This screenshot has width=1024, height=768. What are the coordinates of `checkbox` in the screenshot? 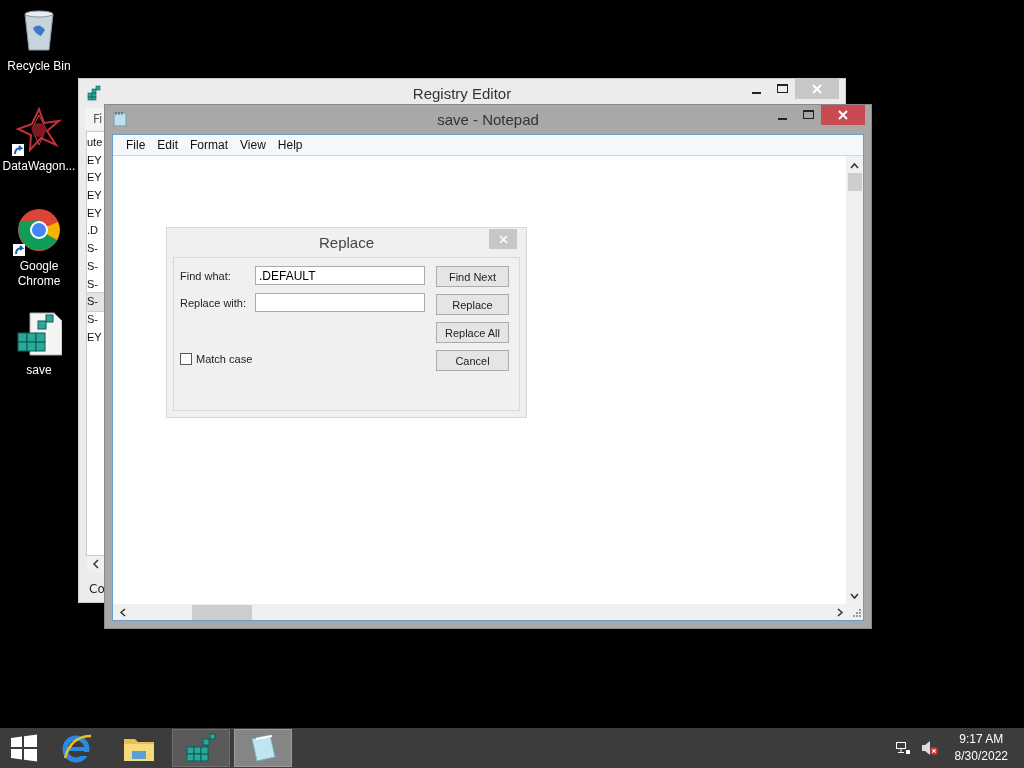 It's located at (186, 359).